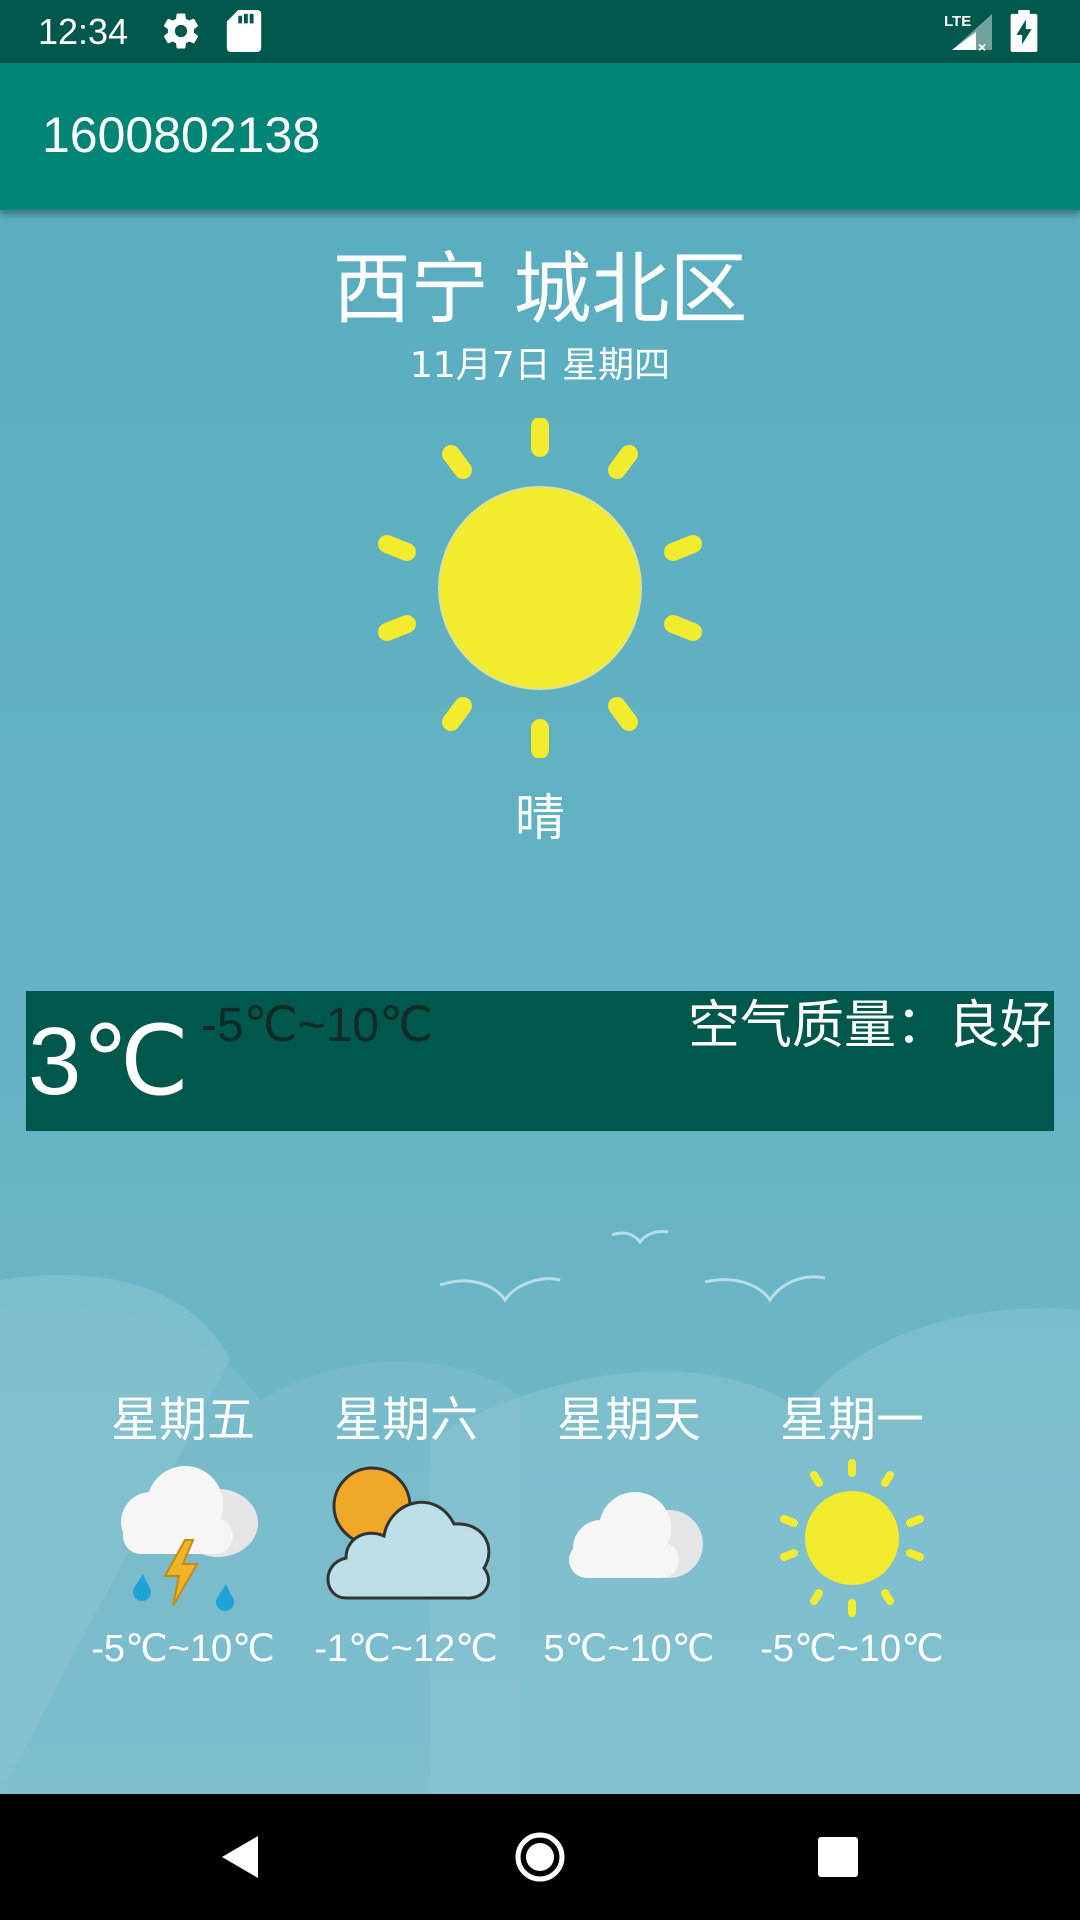  I want to click on air-quality: 空气质量：良好, so click(869, 1026).